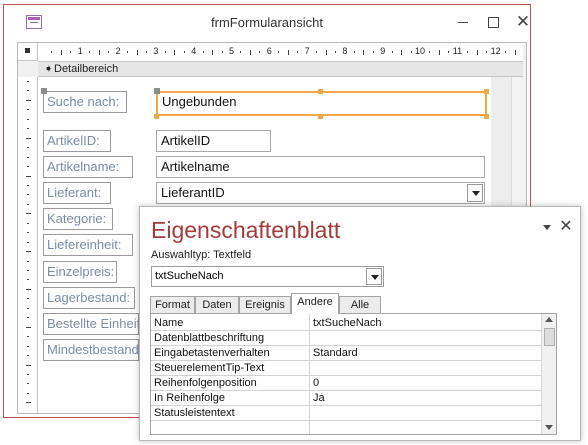 The image size is (588, 445). Describe the element at coordinates (320, 193) in the screenshot. I see `cbo-lieferant: LieferantID` at that location.